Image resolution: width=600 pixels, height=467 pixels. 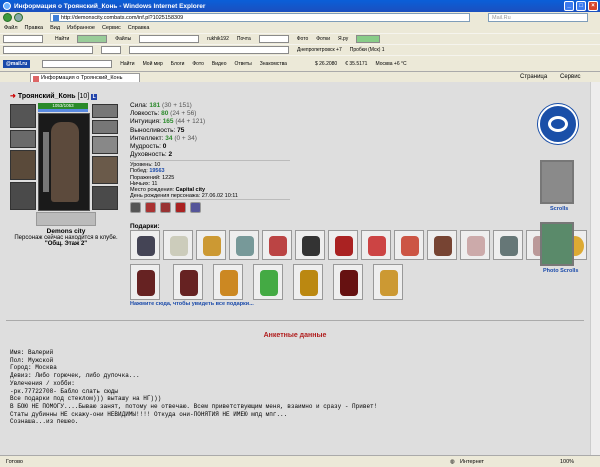 What do you see at coordinates (219, 64) in the screenshot?
I see `mailru-video: Видео` at bounding box center [219, 64].